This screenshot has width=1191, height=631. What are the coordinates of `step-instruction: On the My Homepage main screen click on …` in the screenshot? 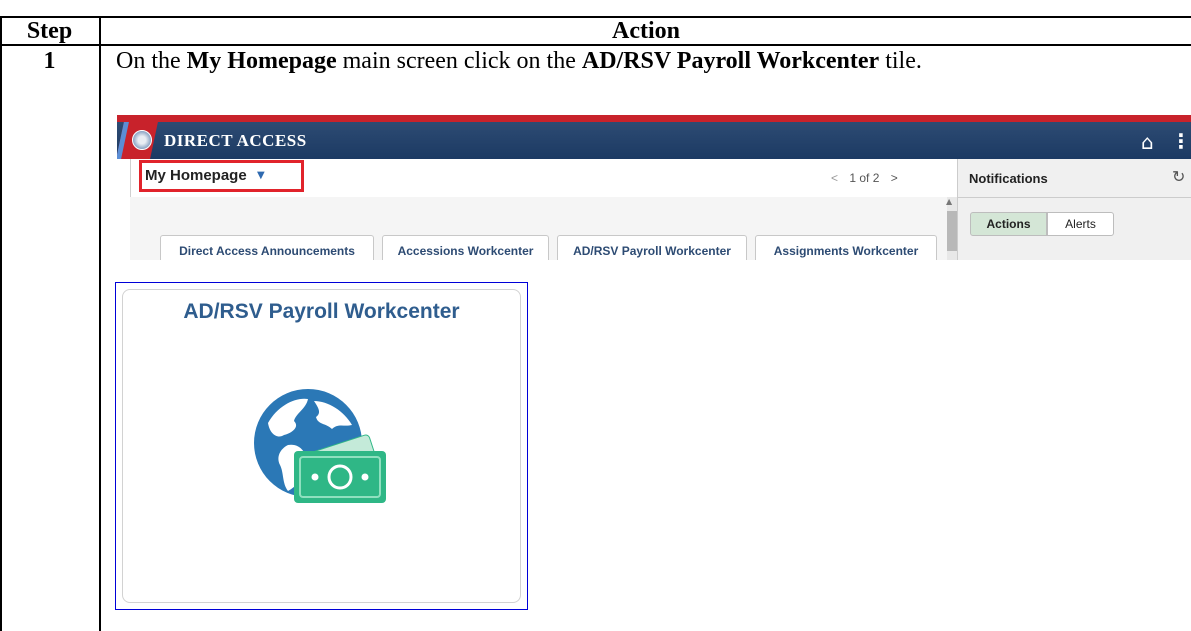 It's located at (646, 61).